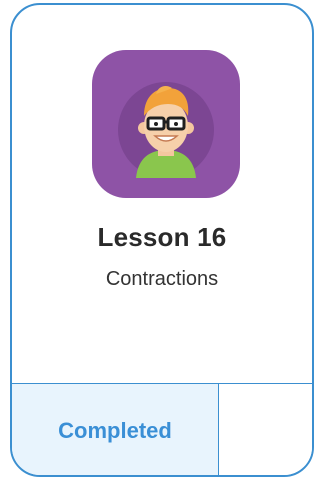 The height and width of the screenshot is (486, 327). Describe the element at coordinates (162, 279) in the screenshot. I see `lesson-subtitle: Contractions` at that location.